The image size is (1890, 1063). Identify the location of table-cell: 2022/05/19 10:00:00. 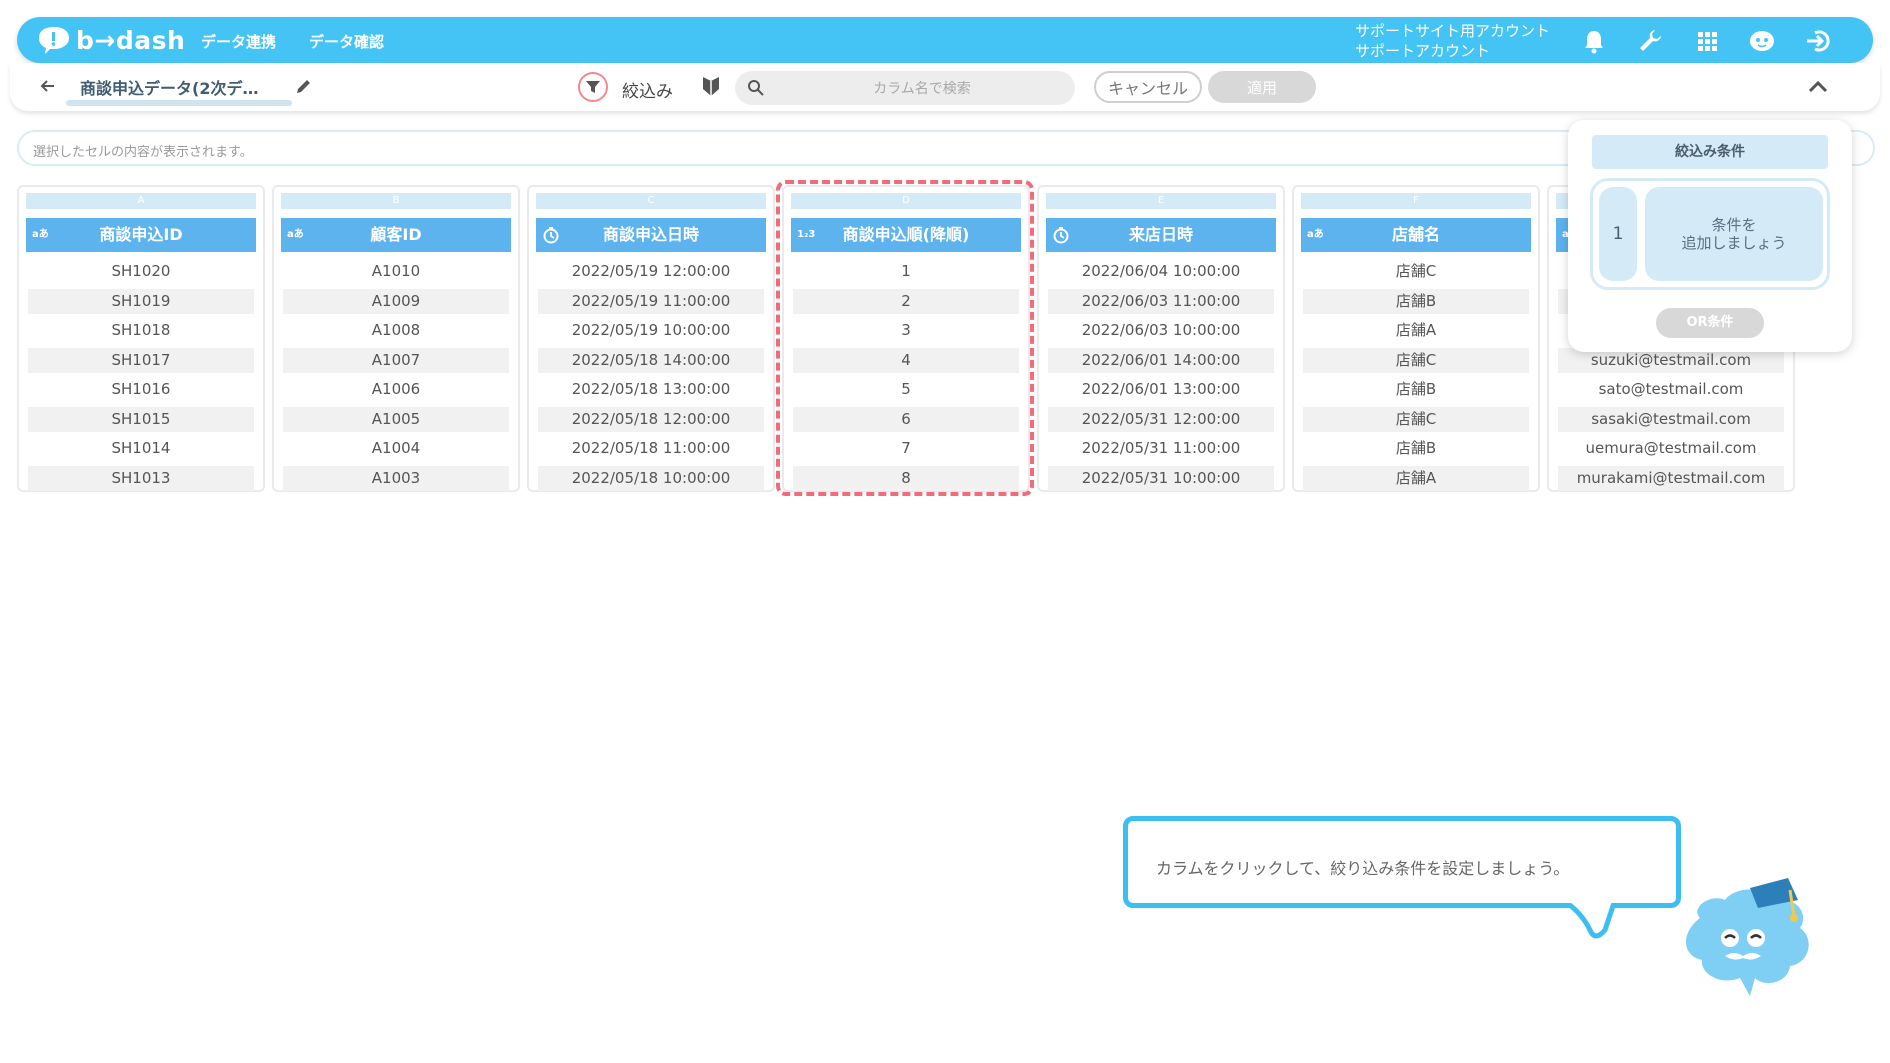
(651, 333).